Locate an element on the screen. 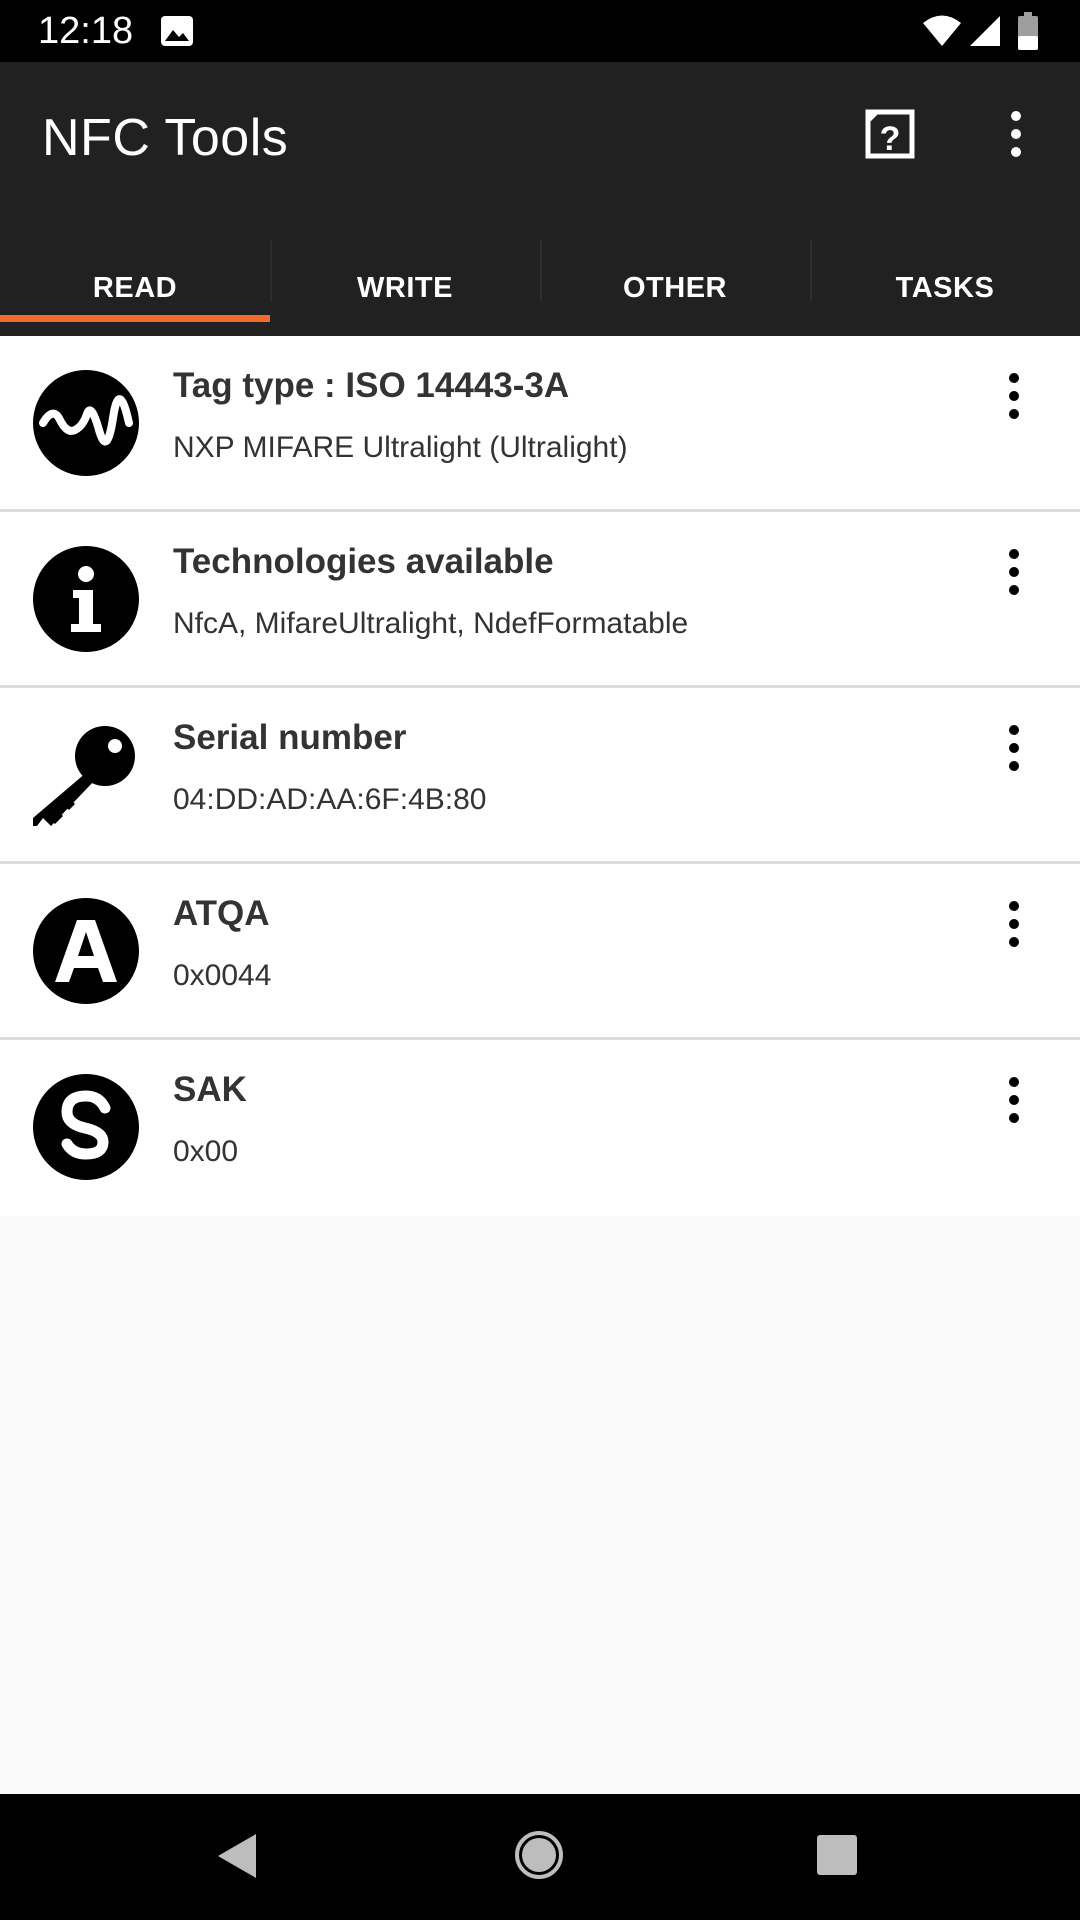 This screenshot has width=1080, height=1920. row-title: Tag type : ISO 14443-3A is located at coordinates (371, 385).